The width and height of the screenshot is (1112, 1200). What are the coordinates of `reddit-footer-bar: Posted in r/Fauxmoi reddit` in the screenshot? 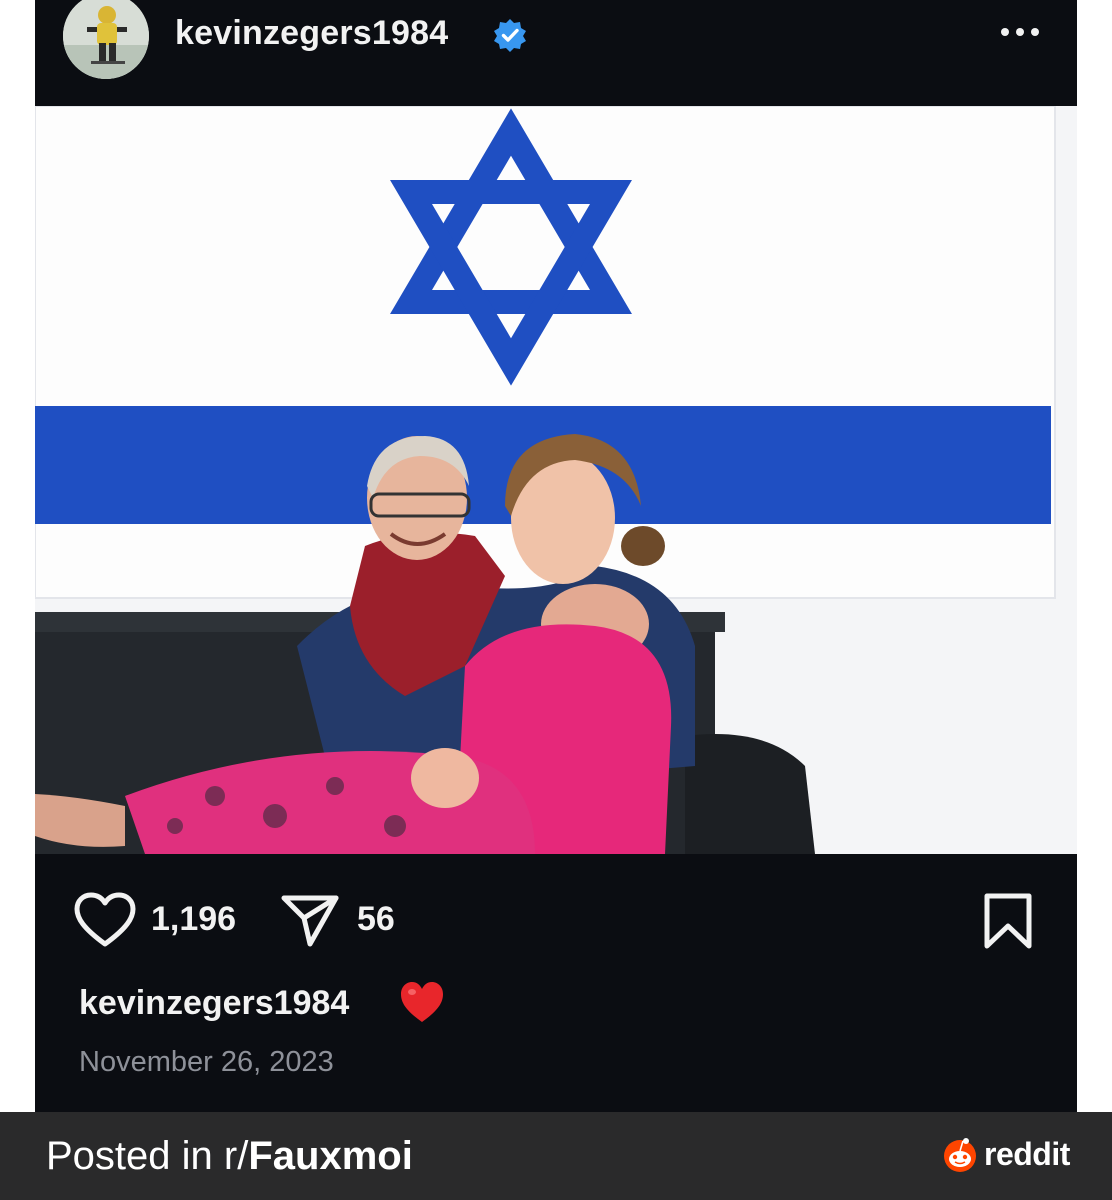 It's located at (556, 1156).